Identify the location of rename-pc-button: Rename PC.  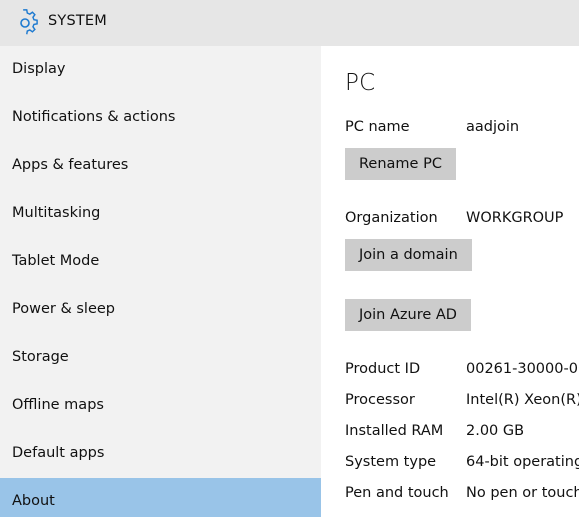
(400, 164).